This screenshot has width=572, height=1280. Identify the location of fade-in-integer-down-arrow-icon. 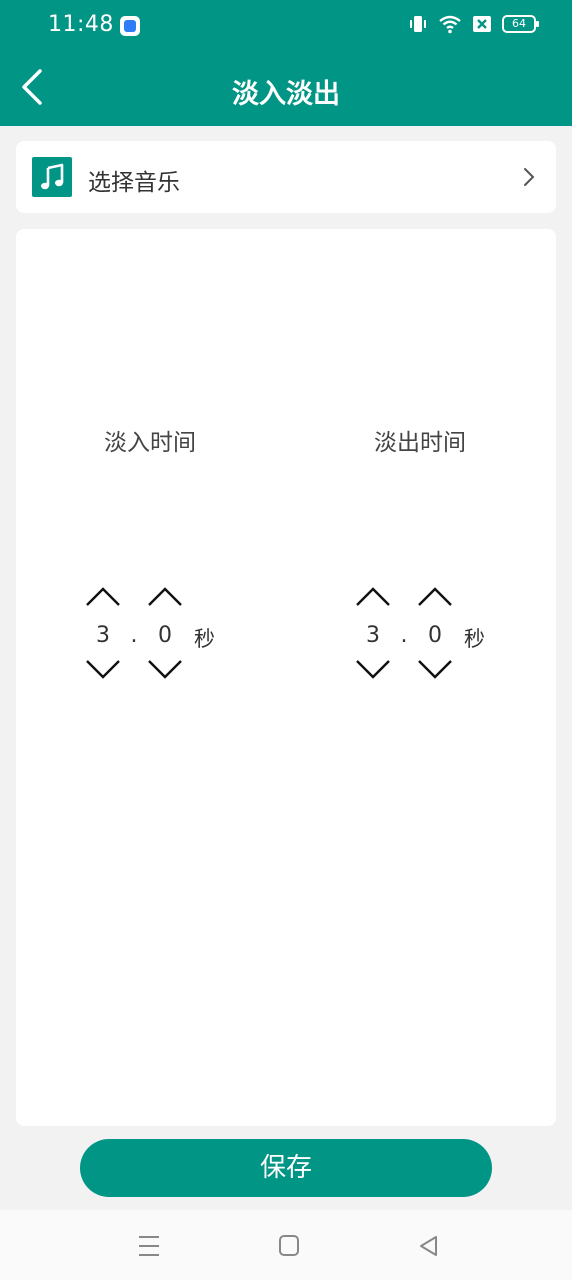
(103, 669).